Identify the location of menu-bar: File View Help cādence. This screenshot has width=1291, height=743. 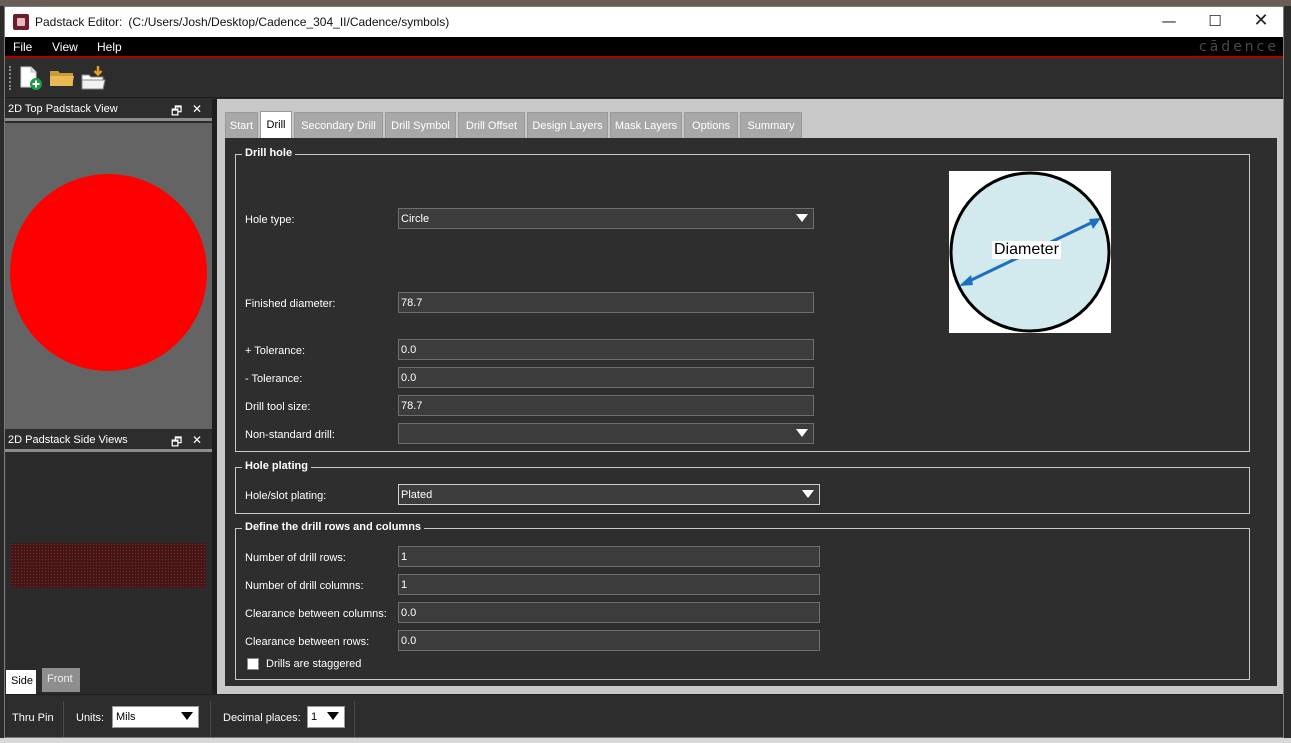
(644, 47).